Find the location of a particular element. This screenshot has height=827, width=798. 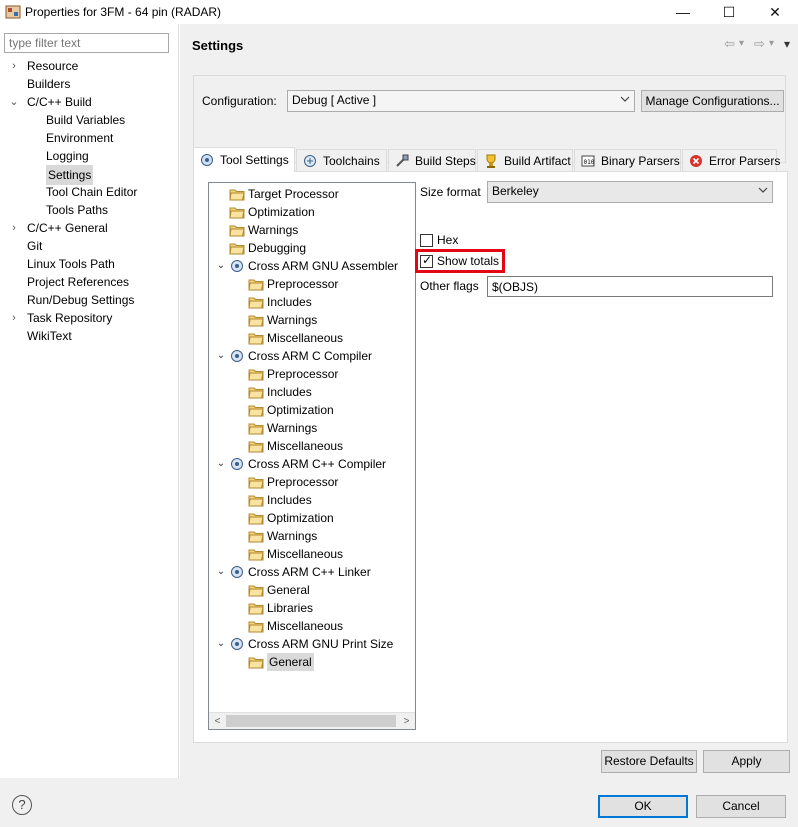

ok-button: OK is located at coordinates (643, 806).